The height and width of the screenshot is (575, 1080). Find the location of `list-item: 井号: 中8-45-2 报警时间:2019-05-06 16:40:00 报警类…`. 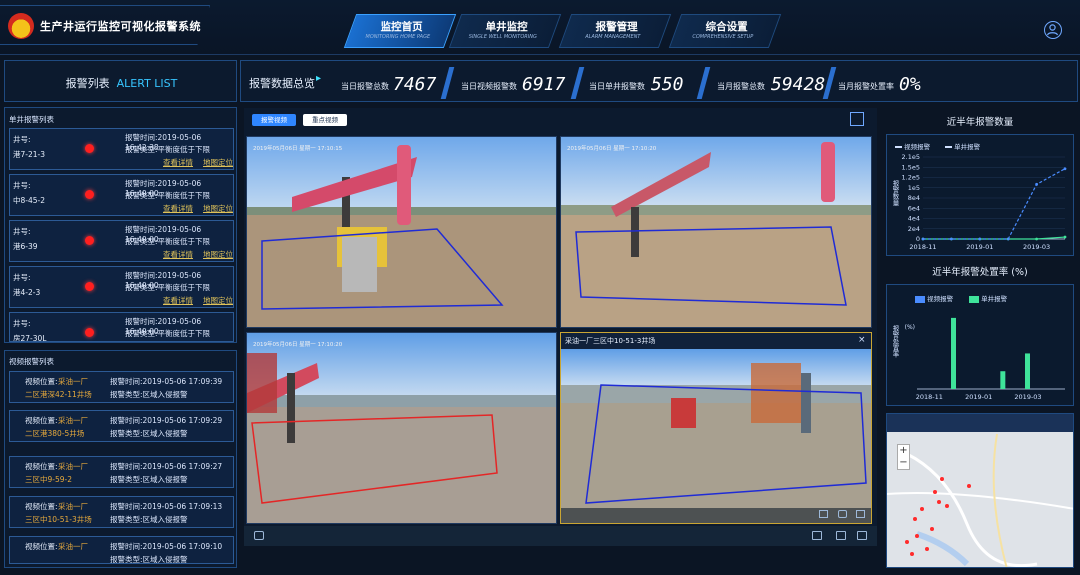

list-item: 井号: 中8-45-2 报警时间:2019-05-06 16:40:00 报警类… is located at coordinates (121, 195).